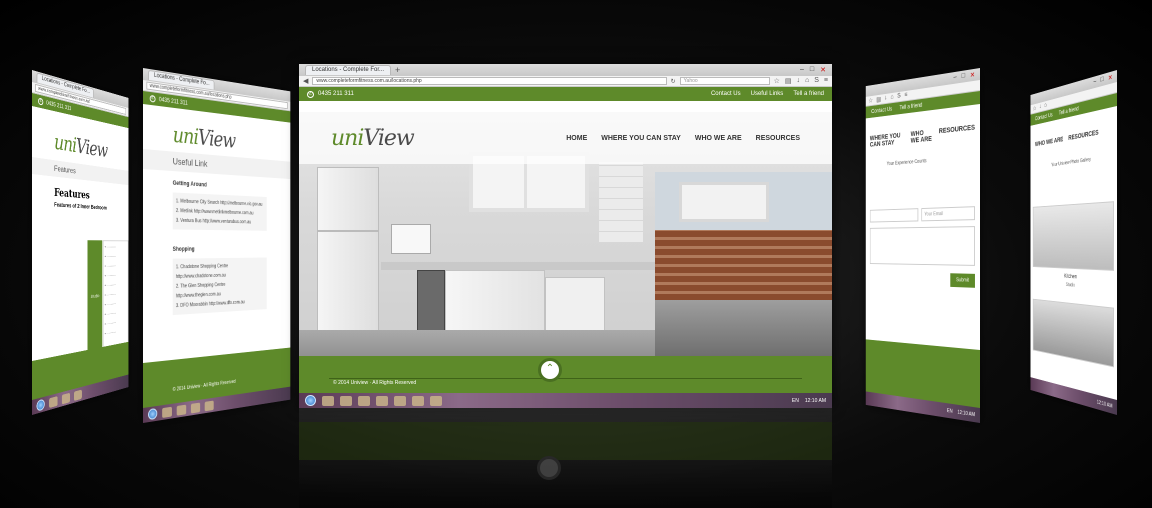  What do you see at coordinates (411, 239) in the screenshot?
I see `microwave` at bounding box center [411, 239].